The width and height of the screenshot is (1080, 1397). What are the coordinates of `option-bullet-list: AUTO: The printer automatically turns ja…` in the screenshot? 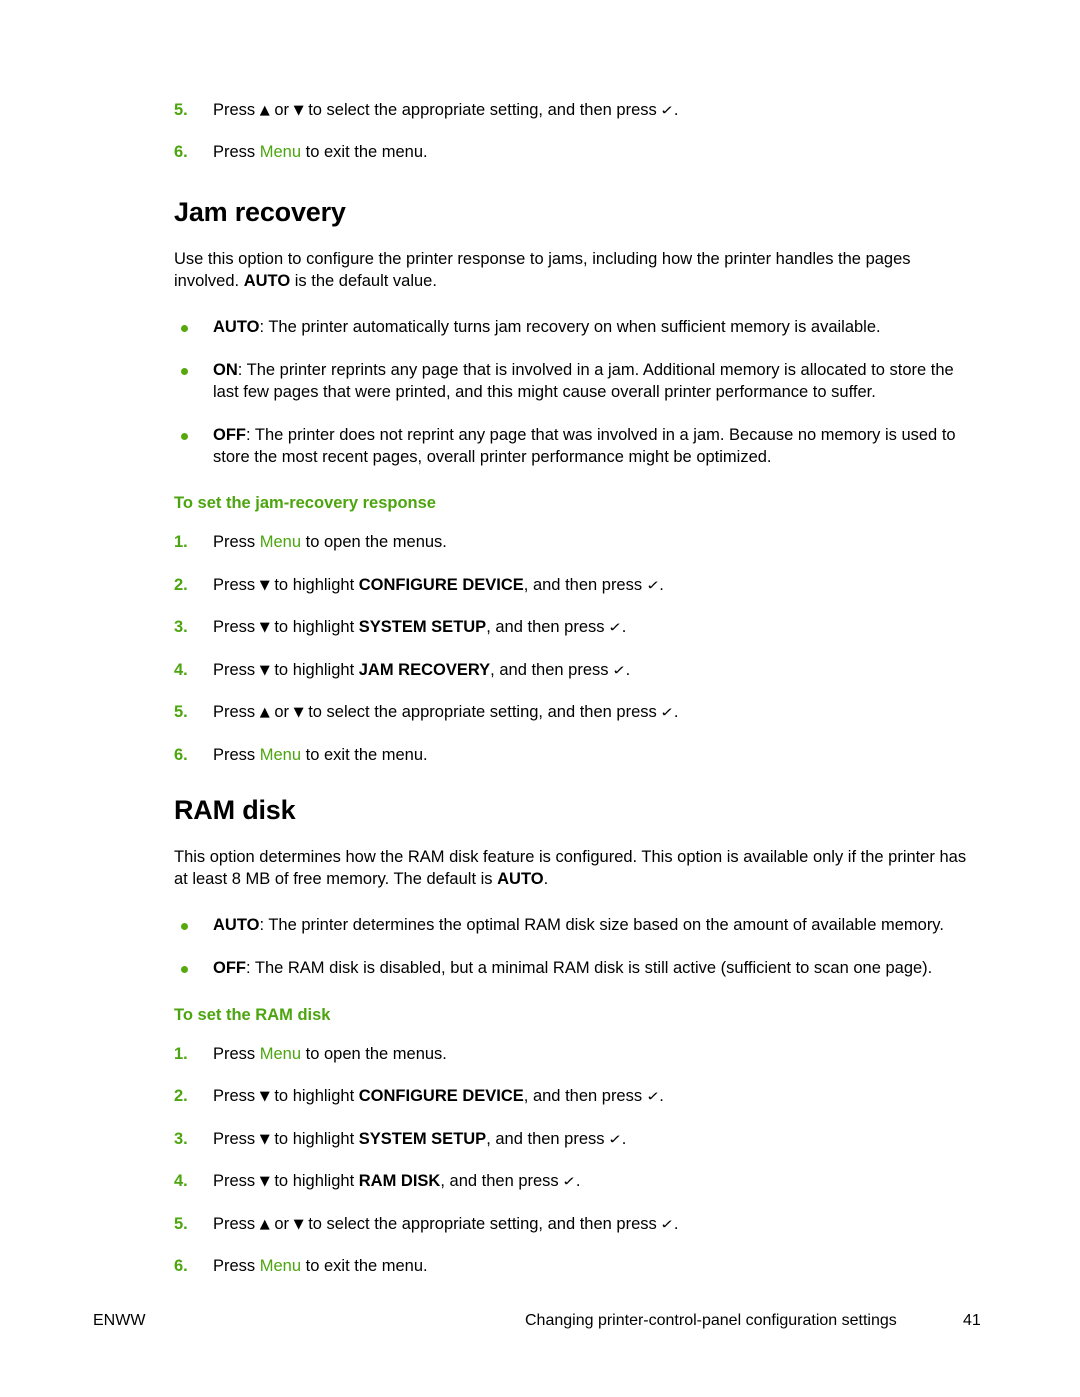 It's located at (574, 393).